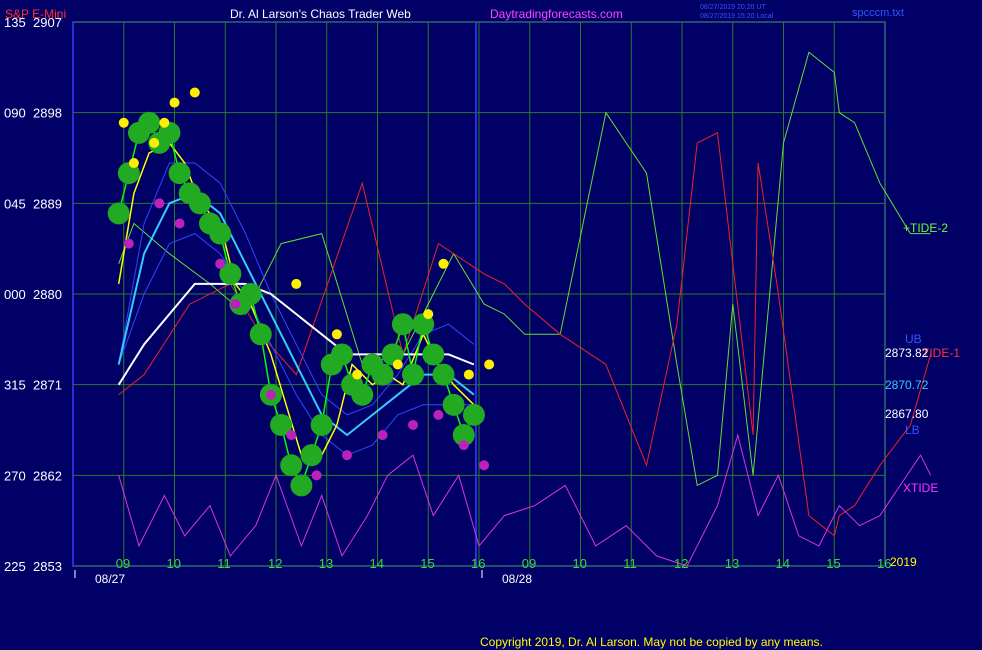 The width and height of the screenshot is (982, 650). What do you see at coordinates (517, 579) in the screenshot?
I see `date-label-1: 08/28` at bounding box center [517, 579].